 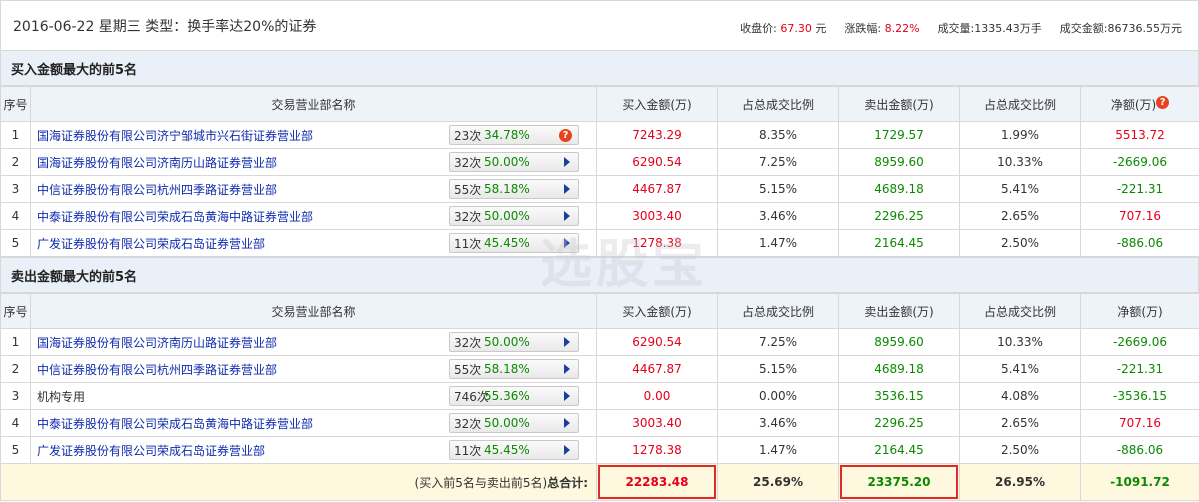 What do you see at coordinates (1163, 102) in the screenshot?
I see `help-icon: ?` at bounding box center [1163, 102].